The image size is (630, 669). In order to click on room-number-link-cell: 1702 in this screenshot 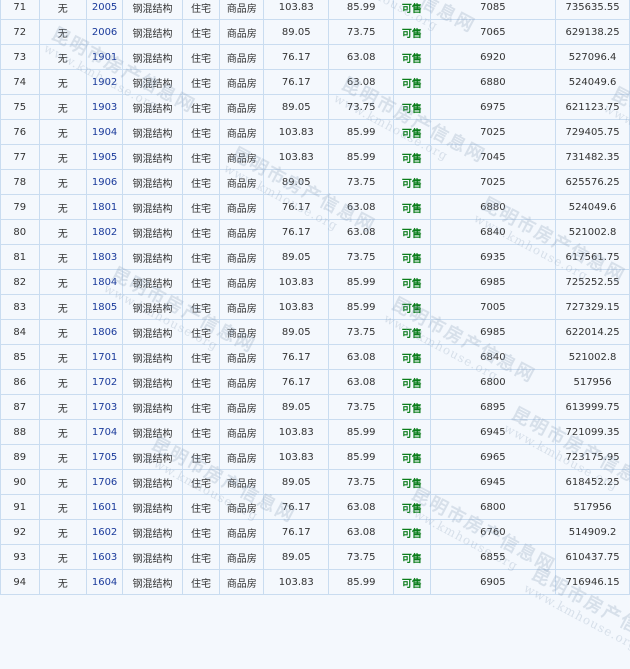, I will do `click(104, 382)`.